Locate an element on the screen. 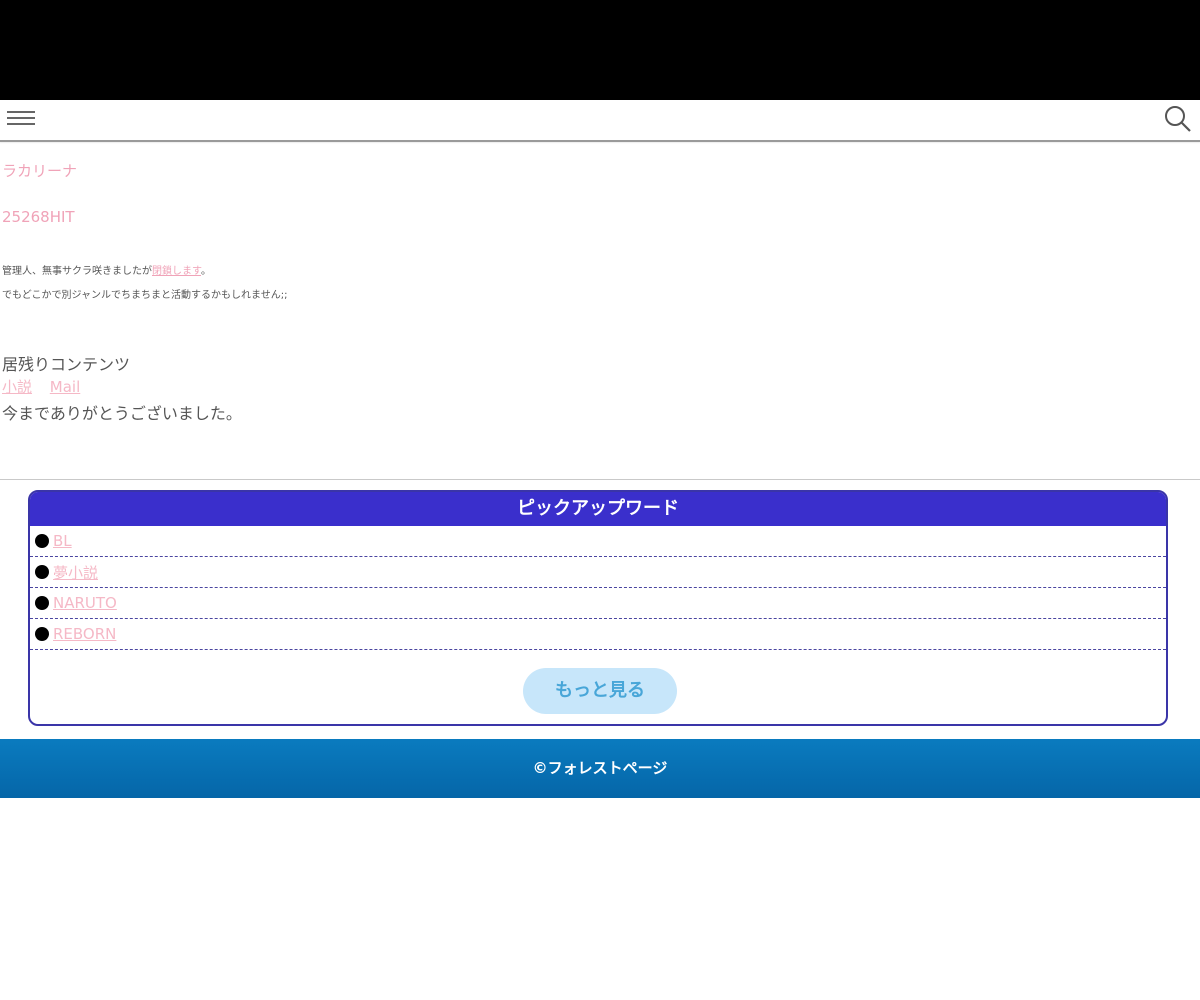  notice-line-2: でもどこかで別ジャンルでちまちまと活動するかもしれません;; is located at coordinates (145, 295).